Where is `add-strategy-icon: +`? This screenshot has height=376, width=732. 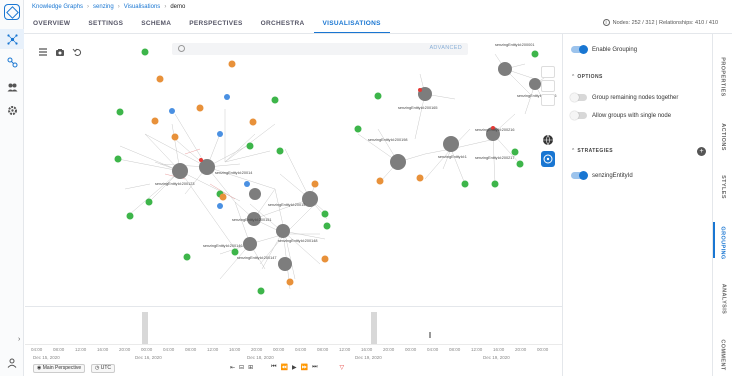 add-strategy-icon: + is located at coordinates (701, 151).